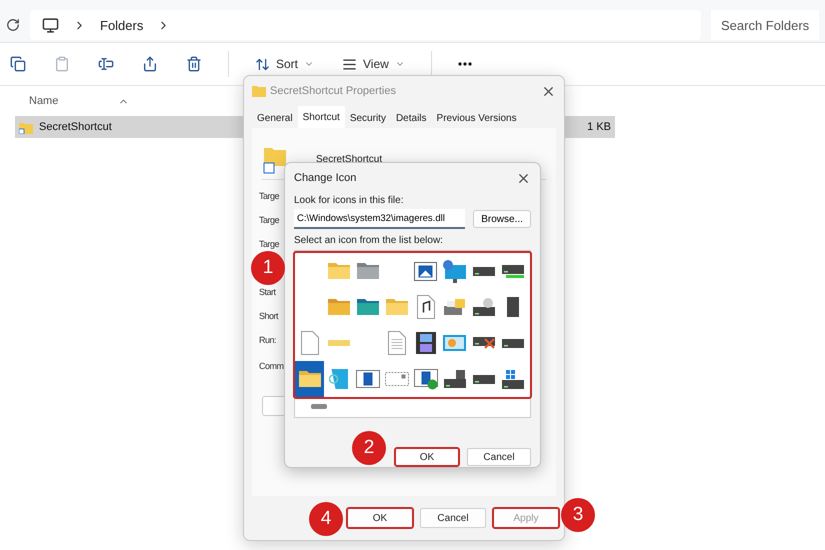 The height and width of the screenshot is (550, 825). What do you see at coordinates (271, 366) in the screenshot?
I see `field-label: Comm` at bounding box center [271, 366].